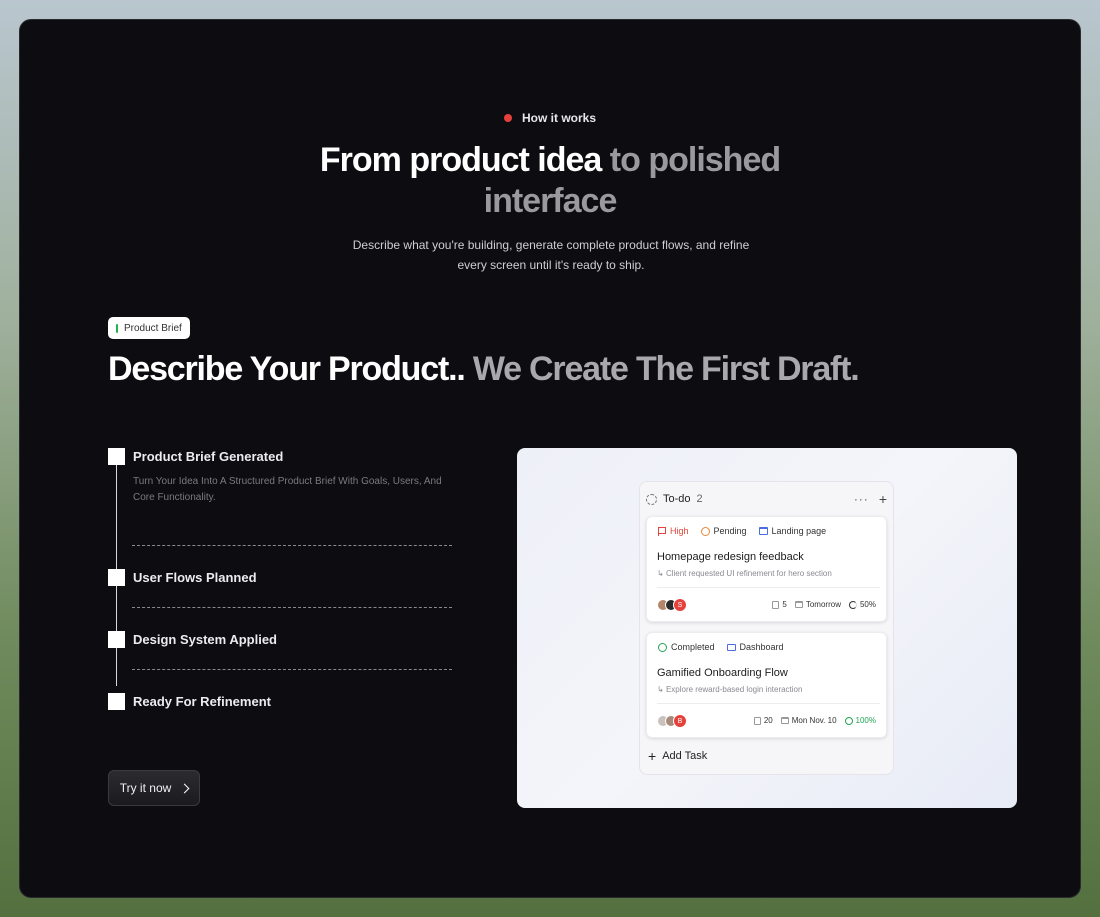  What do you see at coordinates (460, 160) in the screenshot?
I see `hero-title-main: From product idea` at bounding box center [460, 160].